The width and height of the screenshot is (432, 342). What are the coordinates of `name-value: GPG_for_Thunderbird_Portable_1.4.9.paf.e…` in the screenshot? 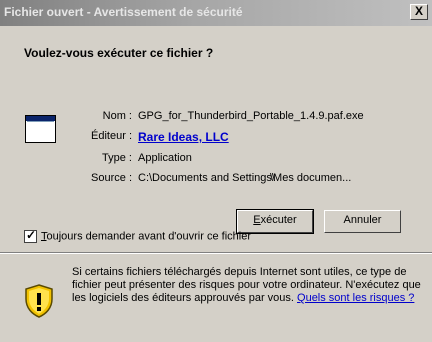 It's located at (251, 116).